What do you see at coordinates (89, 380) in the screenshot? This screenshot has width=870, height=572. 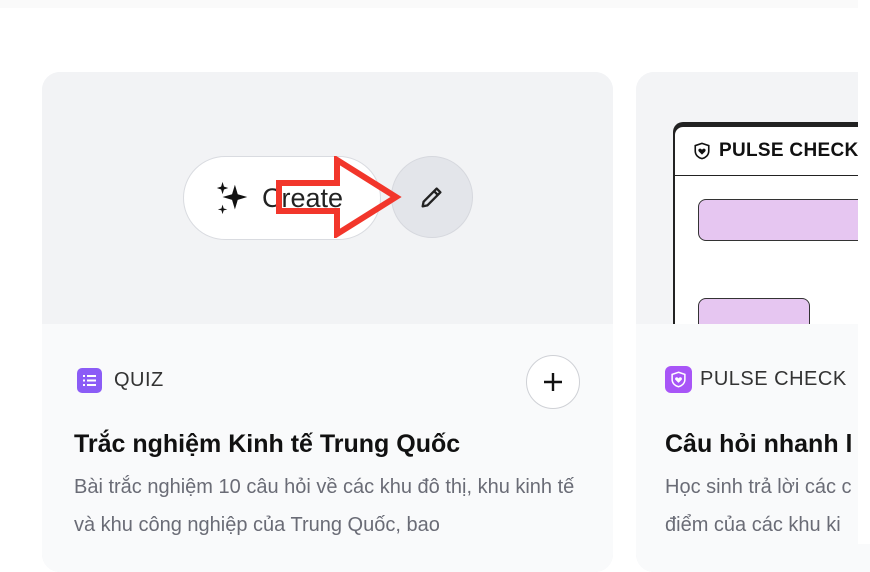 I see `list-icon` at bounding box center [89, 380].